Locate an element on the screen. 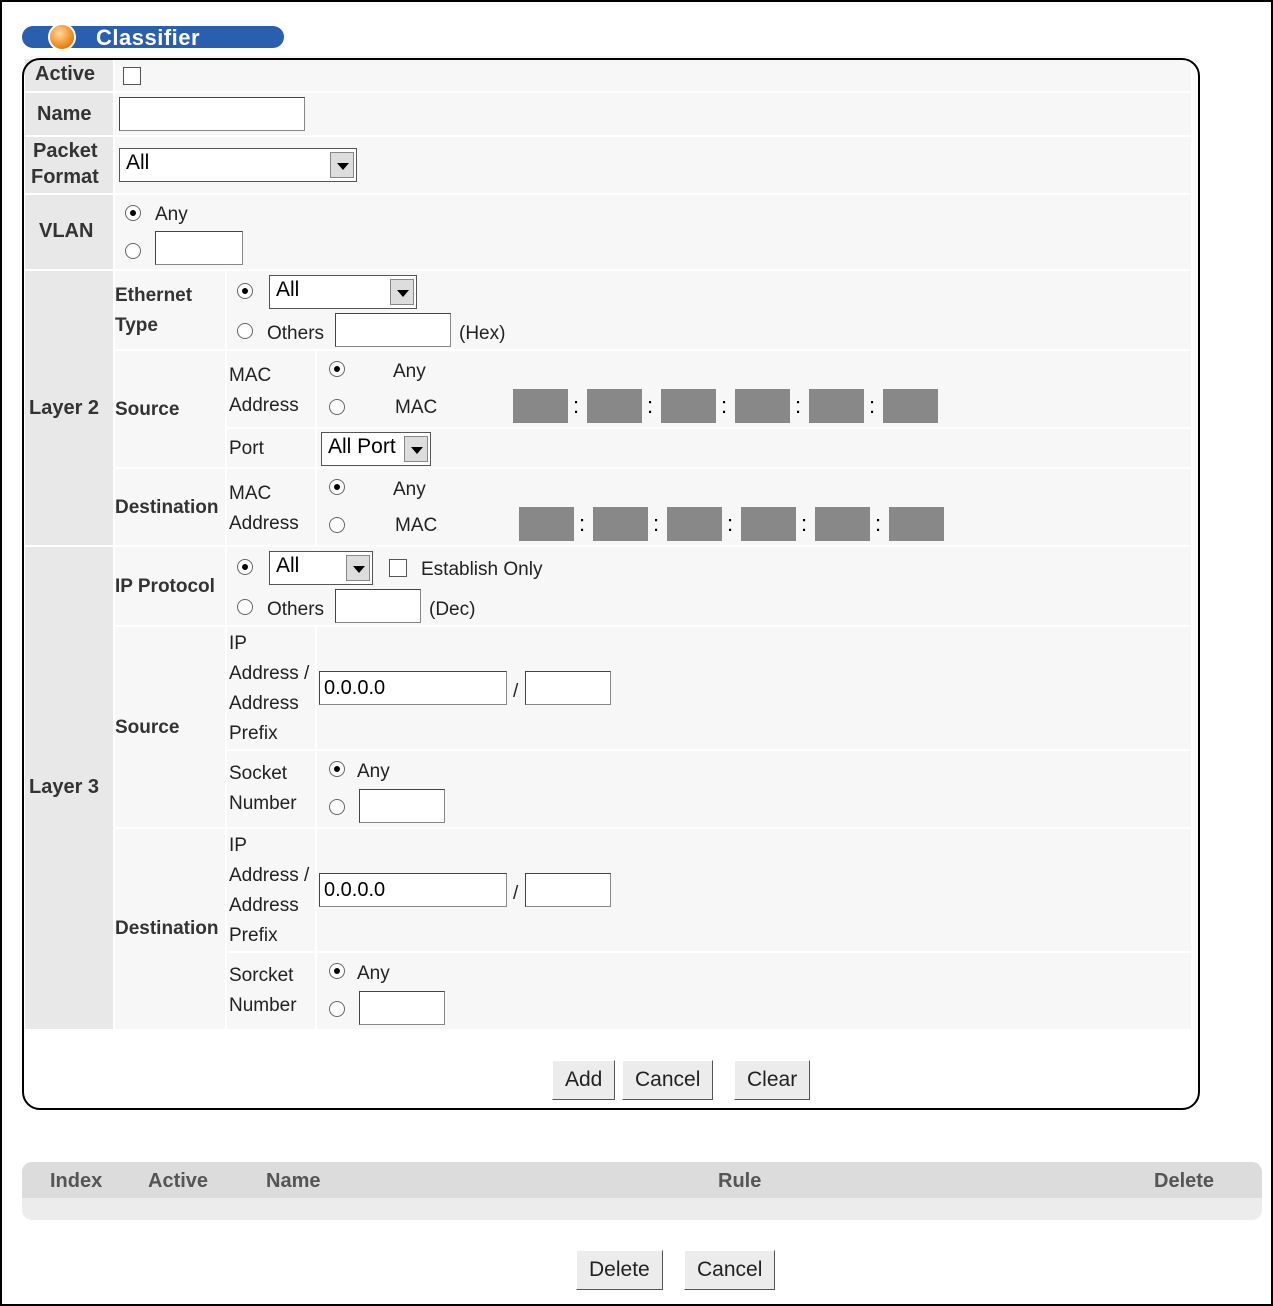 The image size is (1273, 1306). list-cancel-button: Cancel is located at coordinates (730, 1270).